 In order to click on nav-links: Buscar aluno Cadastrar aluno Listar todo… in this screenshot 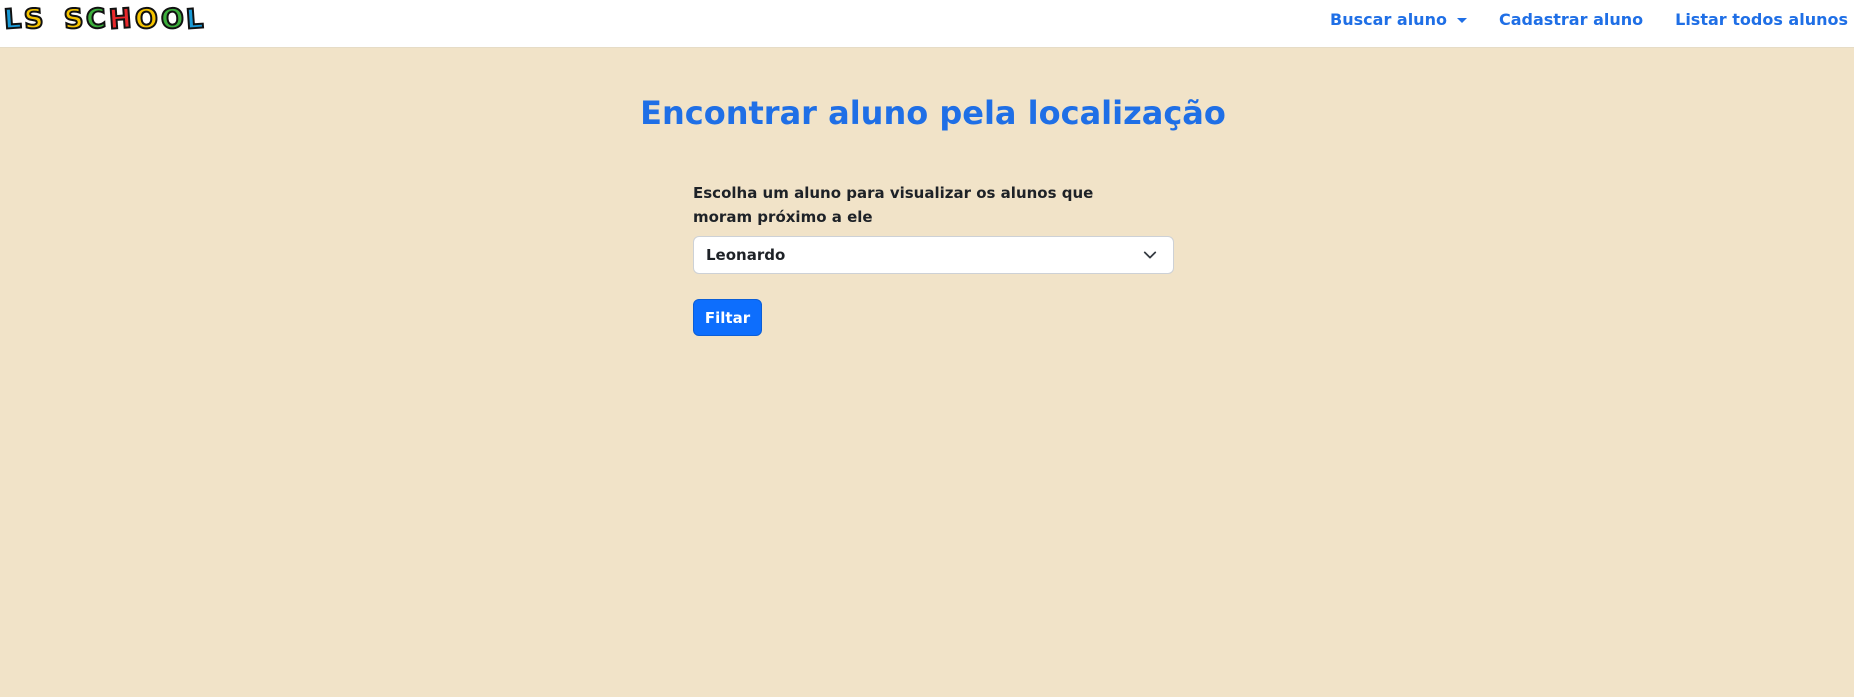, I will do `click(1589, 19)`.